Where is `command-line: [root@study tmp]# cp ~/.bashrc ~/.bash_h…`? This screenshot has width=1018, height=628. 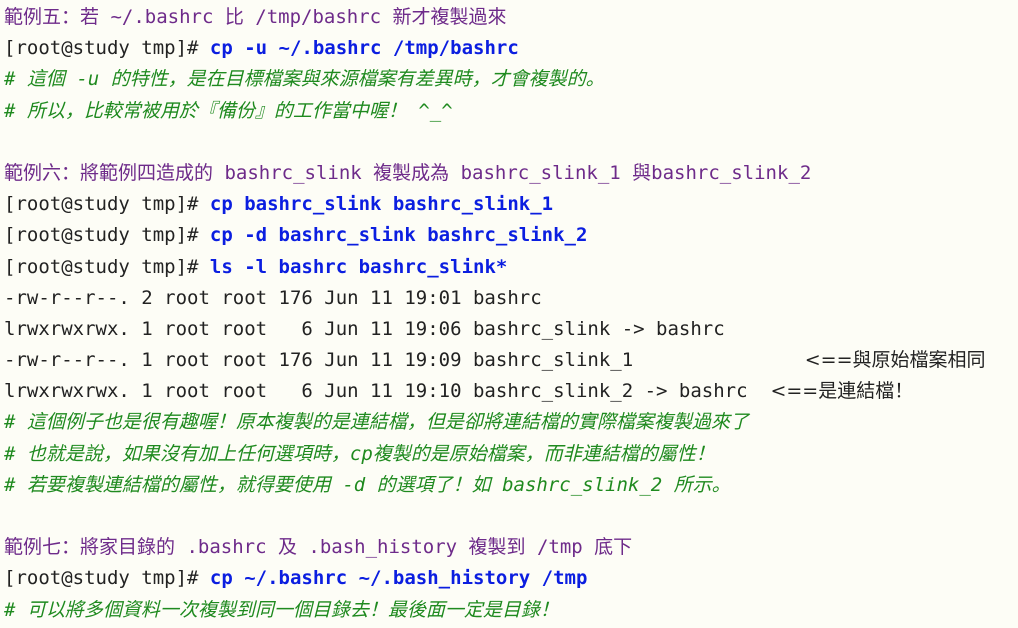
command-line: [root@study tmp]# cp ~/.bashrc ~/.bash_h… is located at coordinates (511, 578).